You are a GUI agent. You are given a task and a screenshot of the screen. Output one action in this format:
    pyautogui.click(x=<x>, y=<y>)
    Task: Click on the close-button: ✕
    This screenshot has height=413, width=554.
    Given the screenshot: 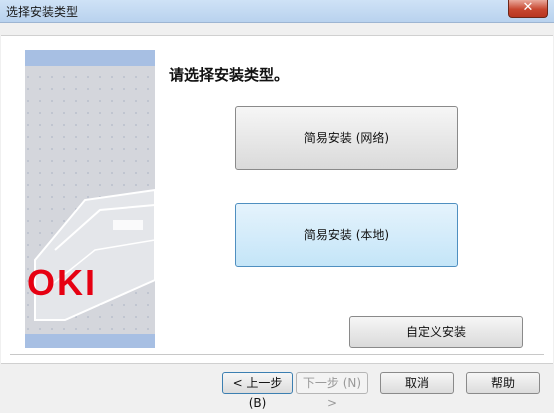 What is the action you would take?
    pyautogui.click(x=528, y=9)
    